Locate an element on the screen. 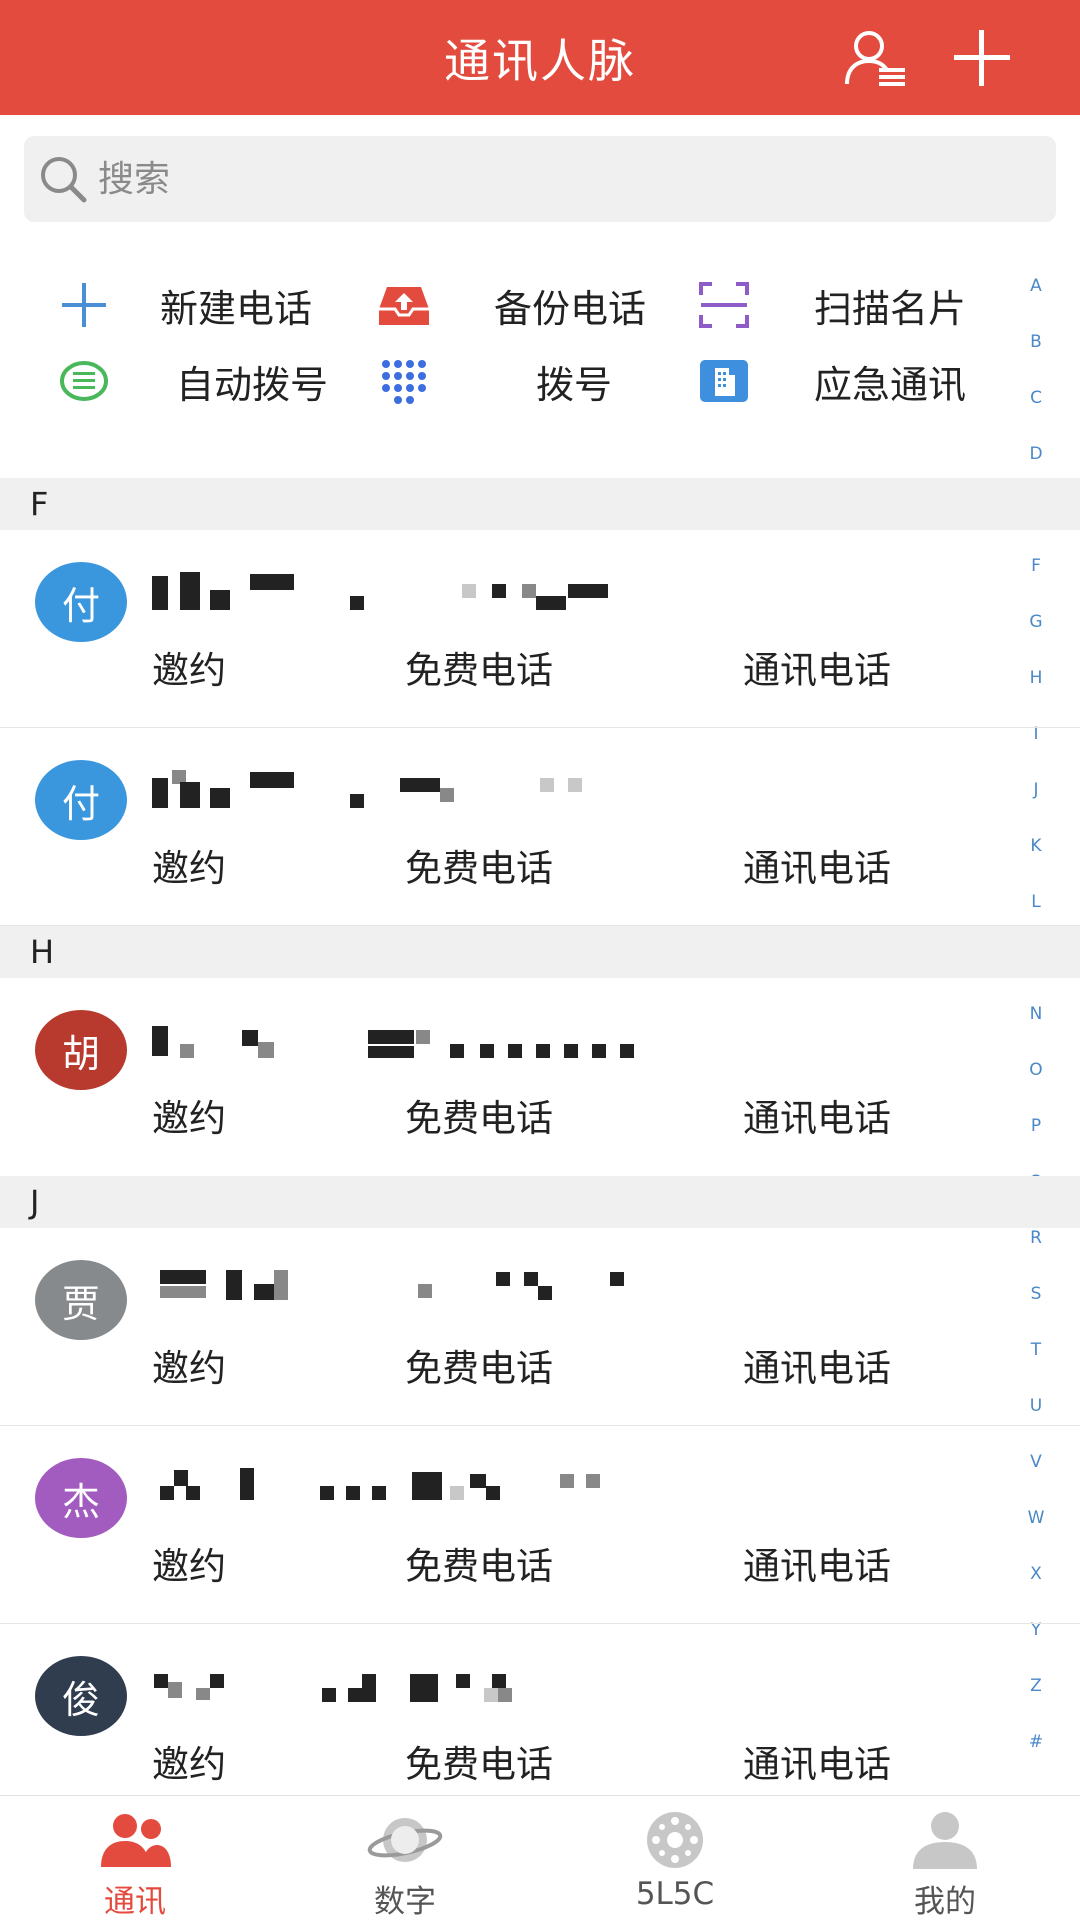  scan-icon is located at coordinates (724, 305).